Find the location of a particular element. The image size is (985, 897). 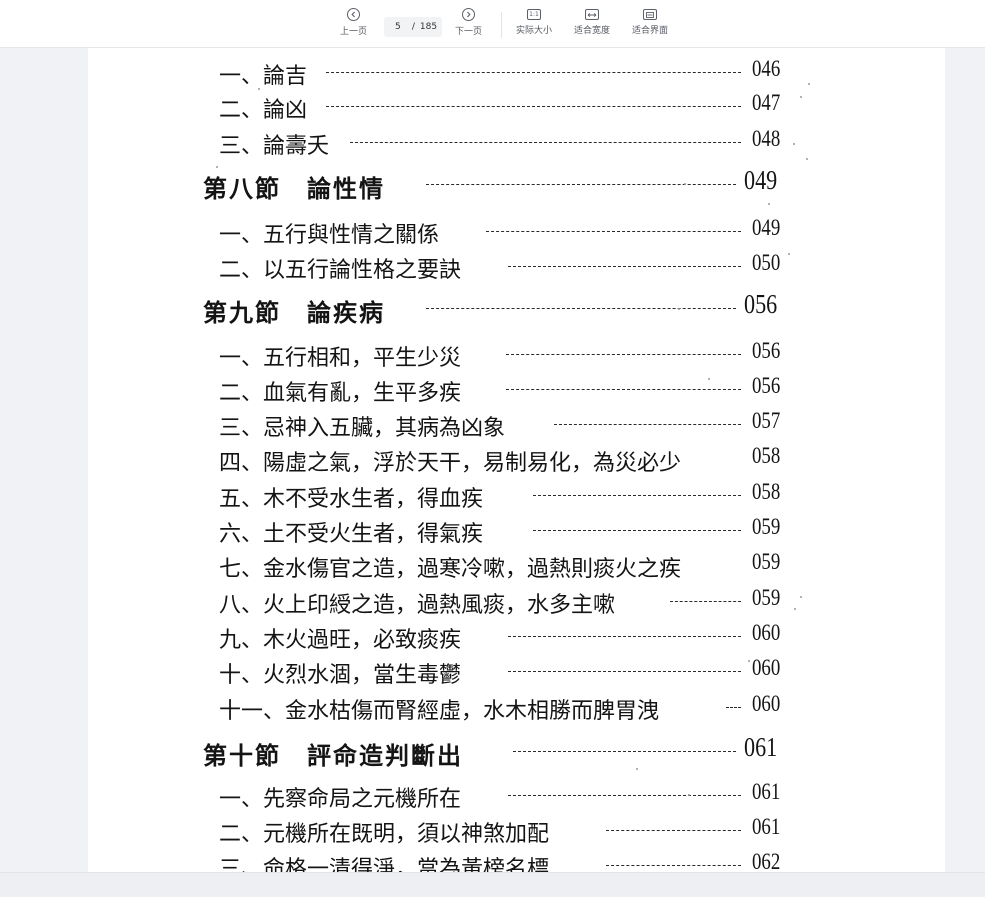

toc-entry-title: 二、血氣有亂，生平多疾 is located at coordinates (340, 393).